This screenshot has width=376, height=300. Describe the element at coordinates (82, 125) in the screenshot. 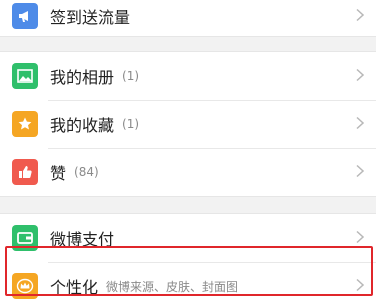

I see `menu-item-favorites-label: 我的收藏` at that location.